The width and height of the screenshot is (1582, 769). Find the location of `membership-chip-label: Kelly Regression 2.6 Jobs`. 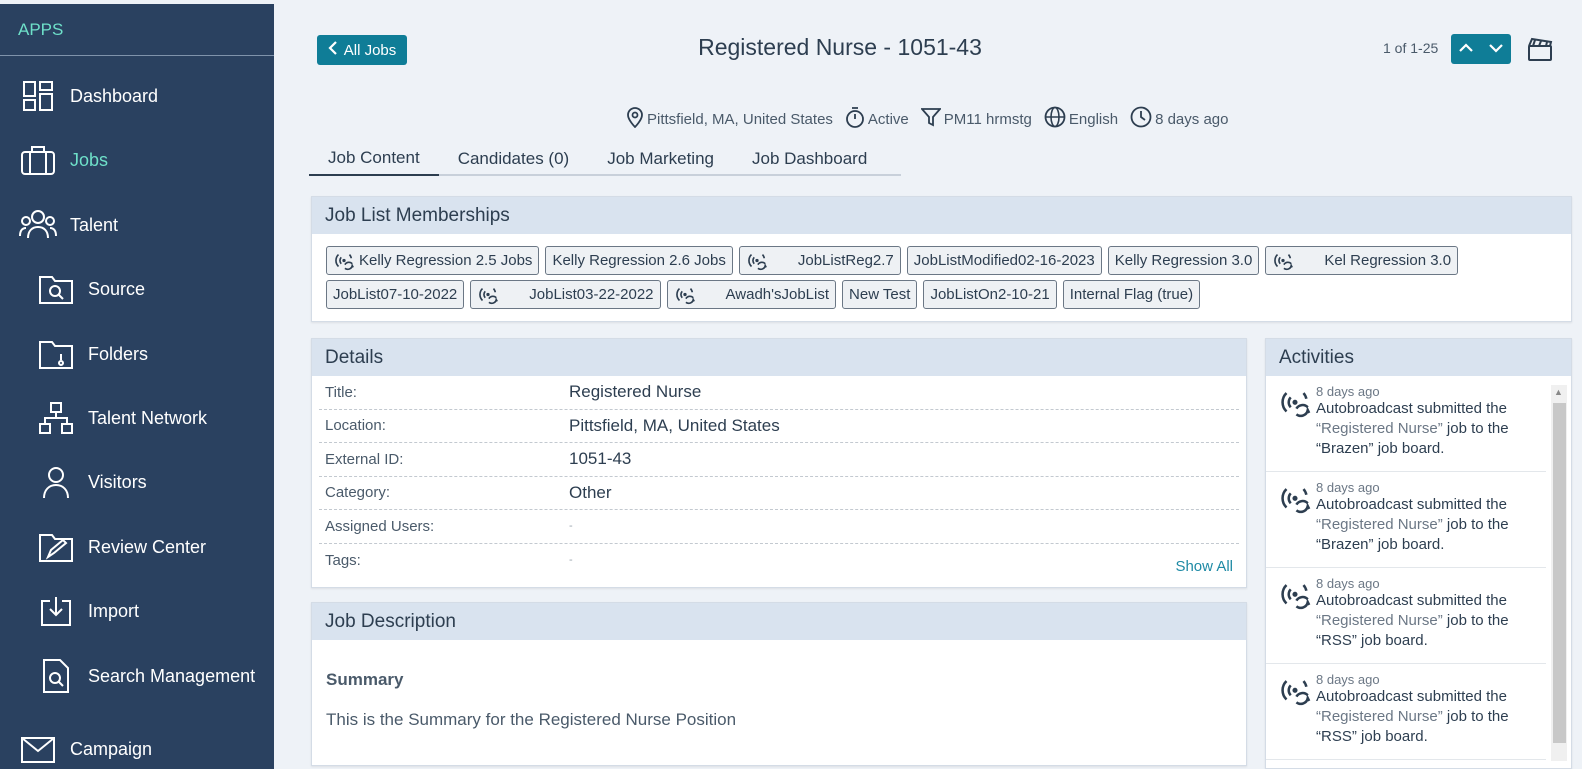

membership-chip-label: Kelly Regression 2.6 Jobs is located at coordinates (639, 260).